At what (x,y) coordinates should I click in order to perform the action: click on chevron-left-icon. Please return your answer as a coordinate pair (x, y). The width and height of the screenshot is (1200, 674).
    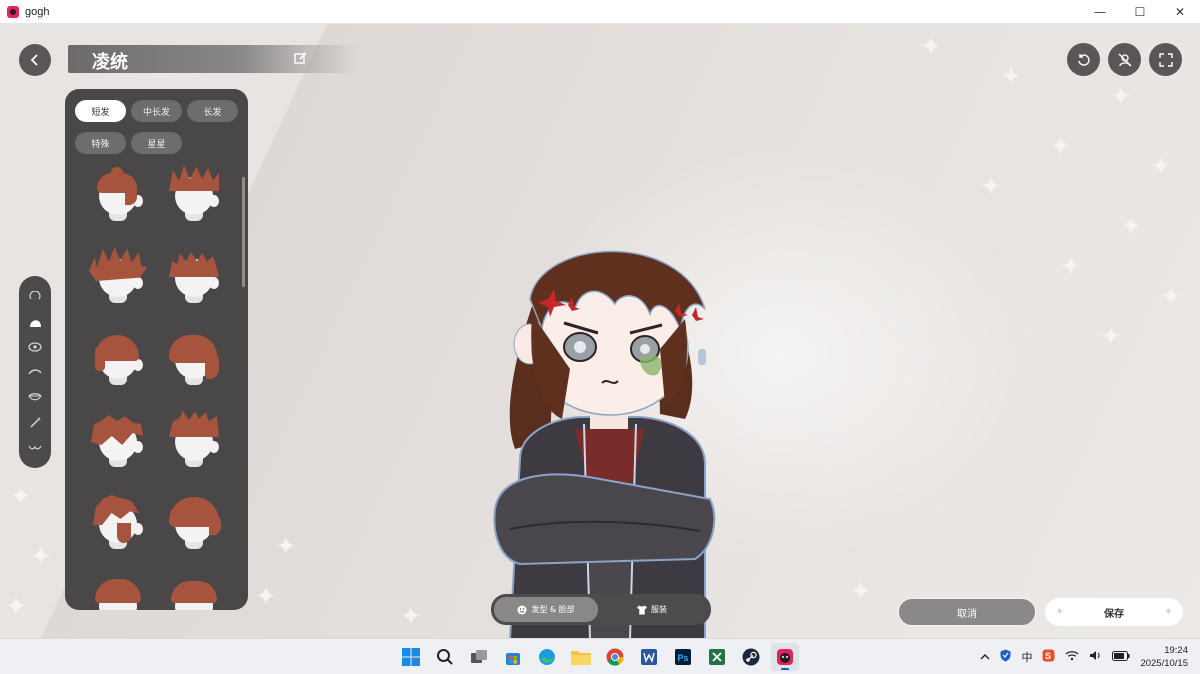
    Looking at the image, I should click on (34, 60).